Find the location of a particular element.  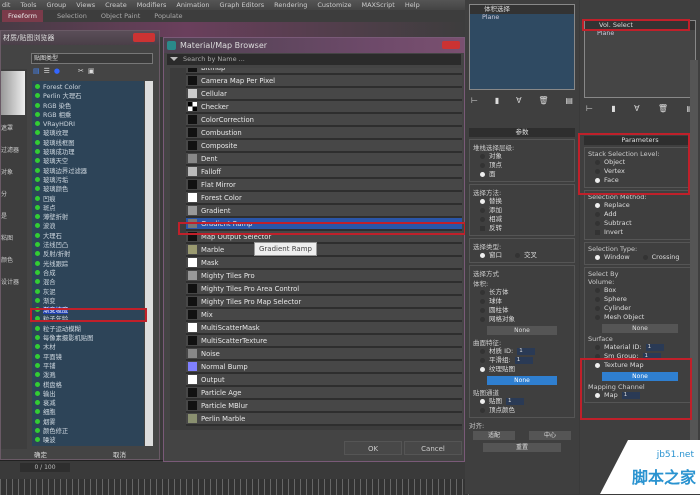

radio-option: 平滑组: 1 is located at coordinates (522, 360).